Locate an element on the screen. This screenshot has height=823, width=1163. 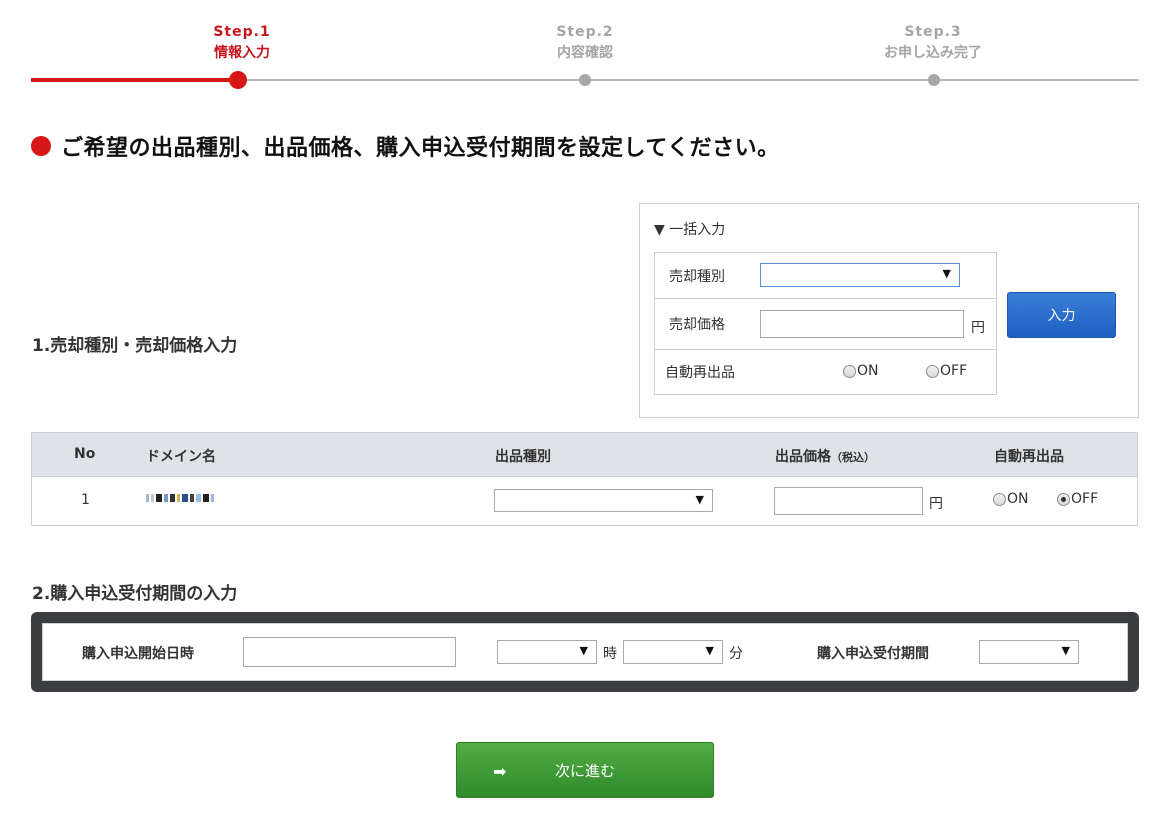
page-heading: ご希望の出品種別、出品価格、購入申込受付期間を設定してください。 is located at coordinates (405, 146).